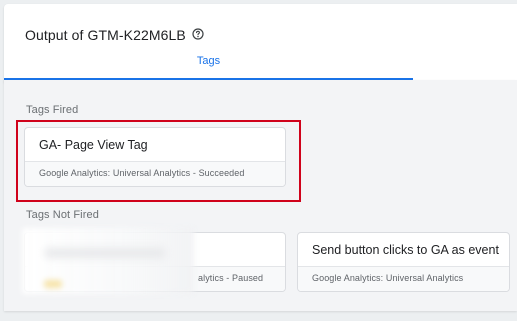 The width and height of the screenshot is (517, 321). I want to click on tag-card-footer: Google Analytics: Universal Analytics, so click(403, 278).